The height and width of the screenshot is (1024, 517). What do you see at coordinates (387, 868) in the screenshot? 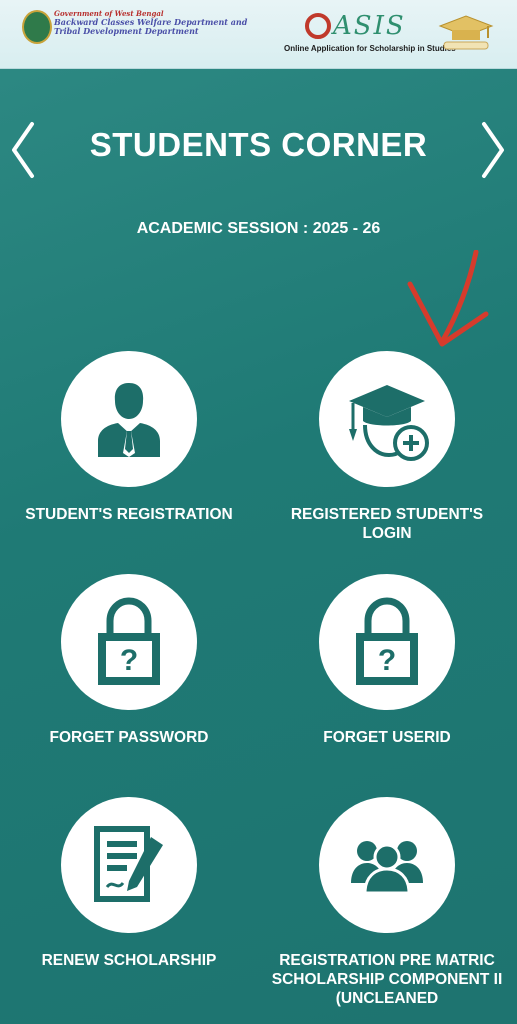
I see `group-icon` at bounding box center [387, 868].